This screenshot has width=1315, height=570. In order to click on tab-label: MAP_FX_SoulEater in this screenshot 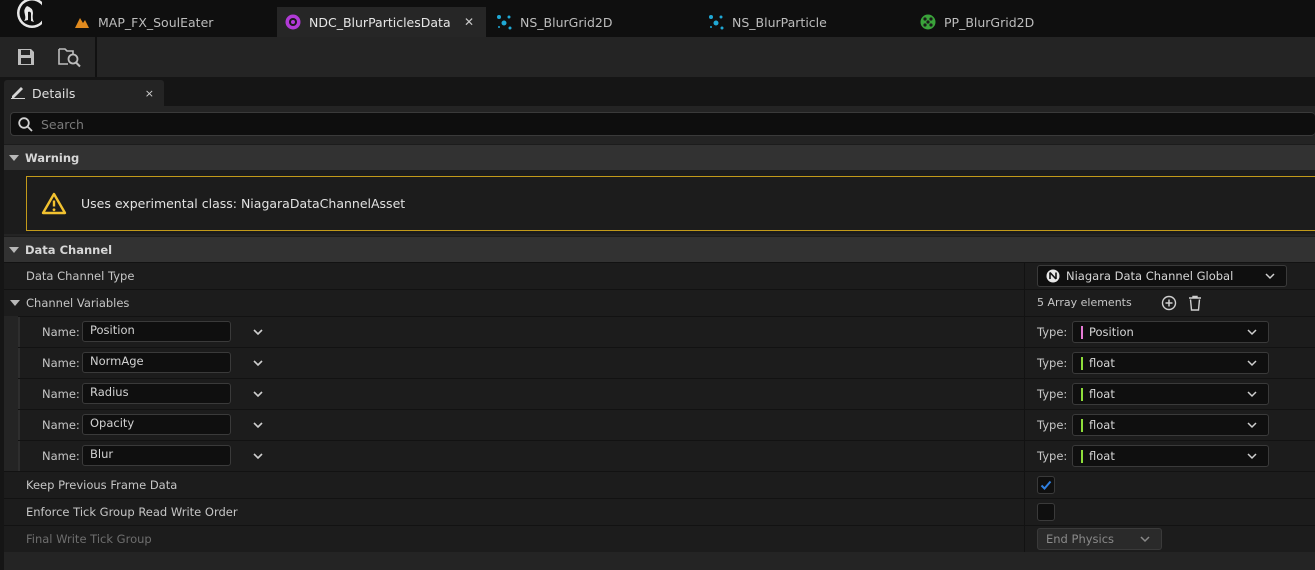, I will do `click(156, 22)`.